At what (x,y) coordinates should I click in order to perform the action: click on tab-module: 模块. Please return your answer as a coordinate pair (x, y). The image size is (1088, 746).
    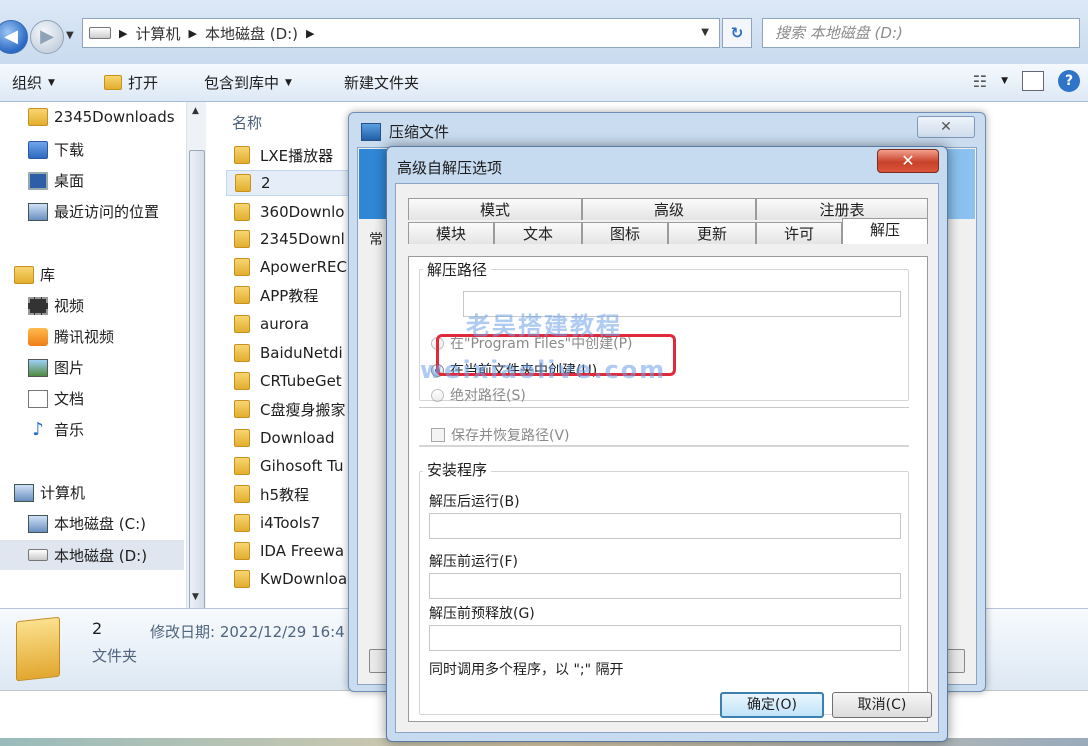
    Looking at the image, I should click on (451, 233).